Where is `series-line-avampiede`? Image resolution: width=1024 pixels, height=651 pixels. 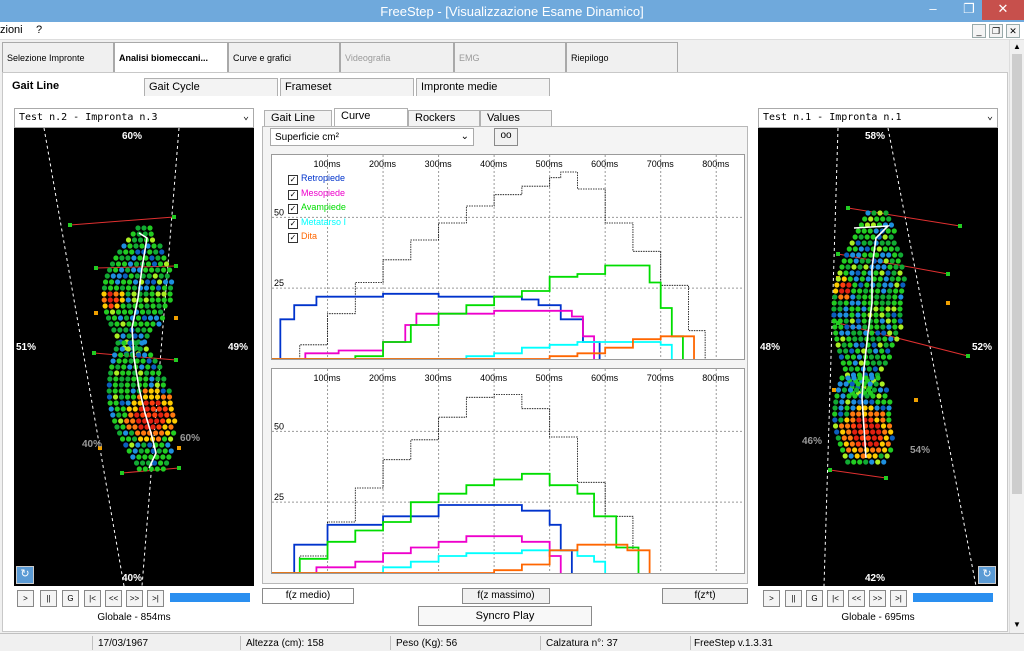
series-line-avampiede is located at coordinates (478, 312).